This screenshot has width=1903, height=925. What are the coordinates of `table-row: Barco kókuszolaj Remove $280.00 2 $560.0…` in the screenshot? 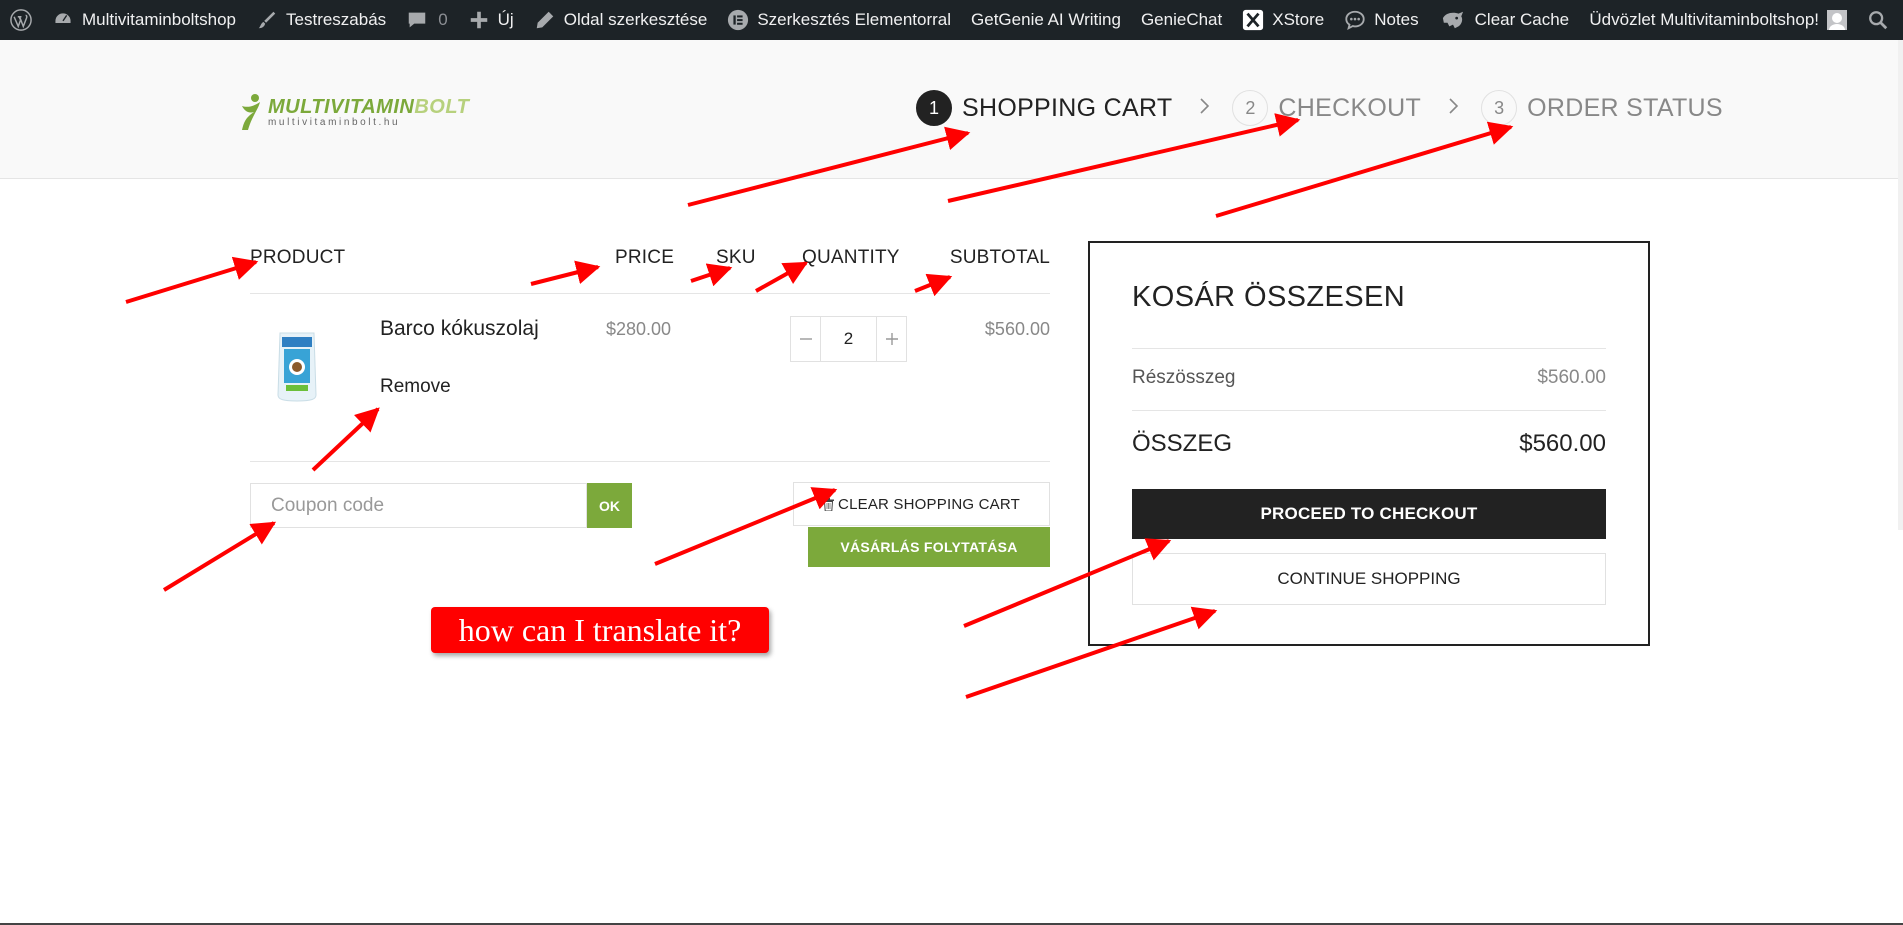 It's located at (650, 378).